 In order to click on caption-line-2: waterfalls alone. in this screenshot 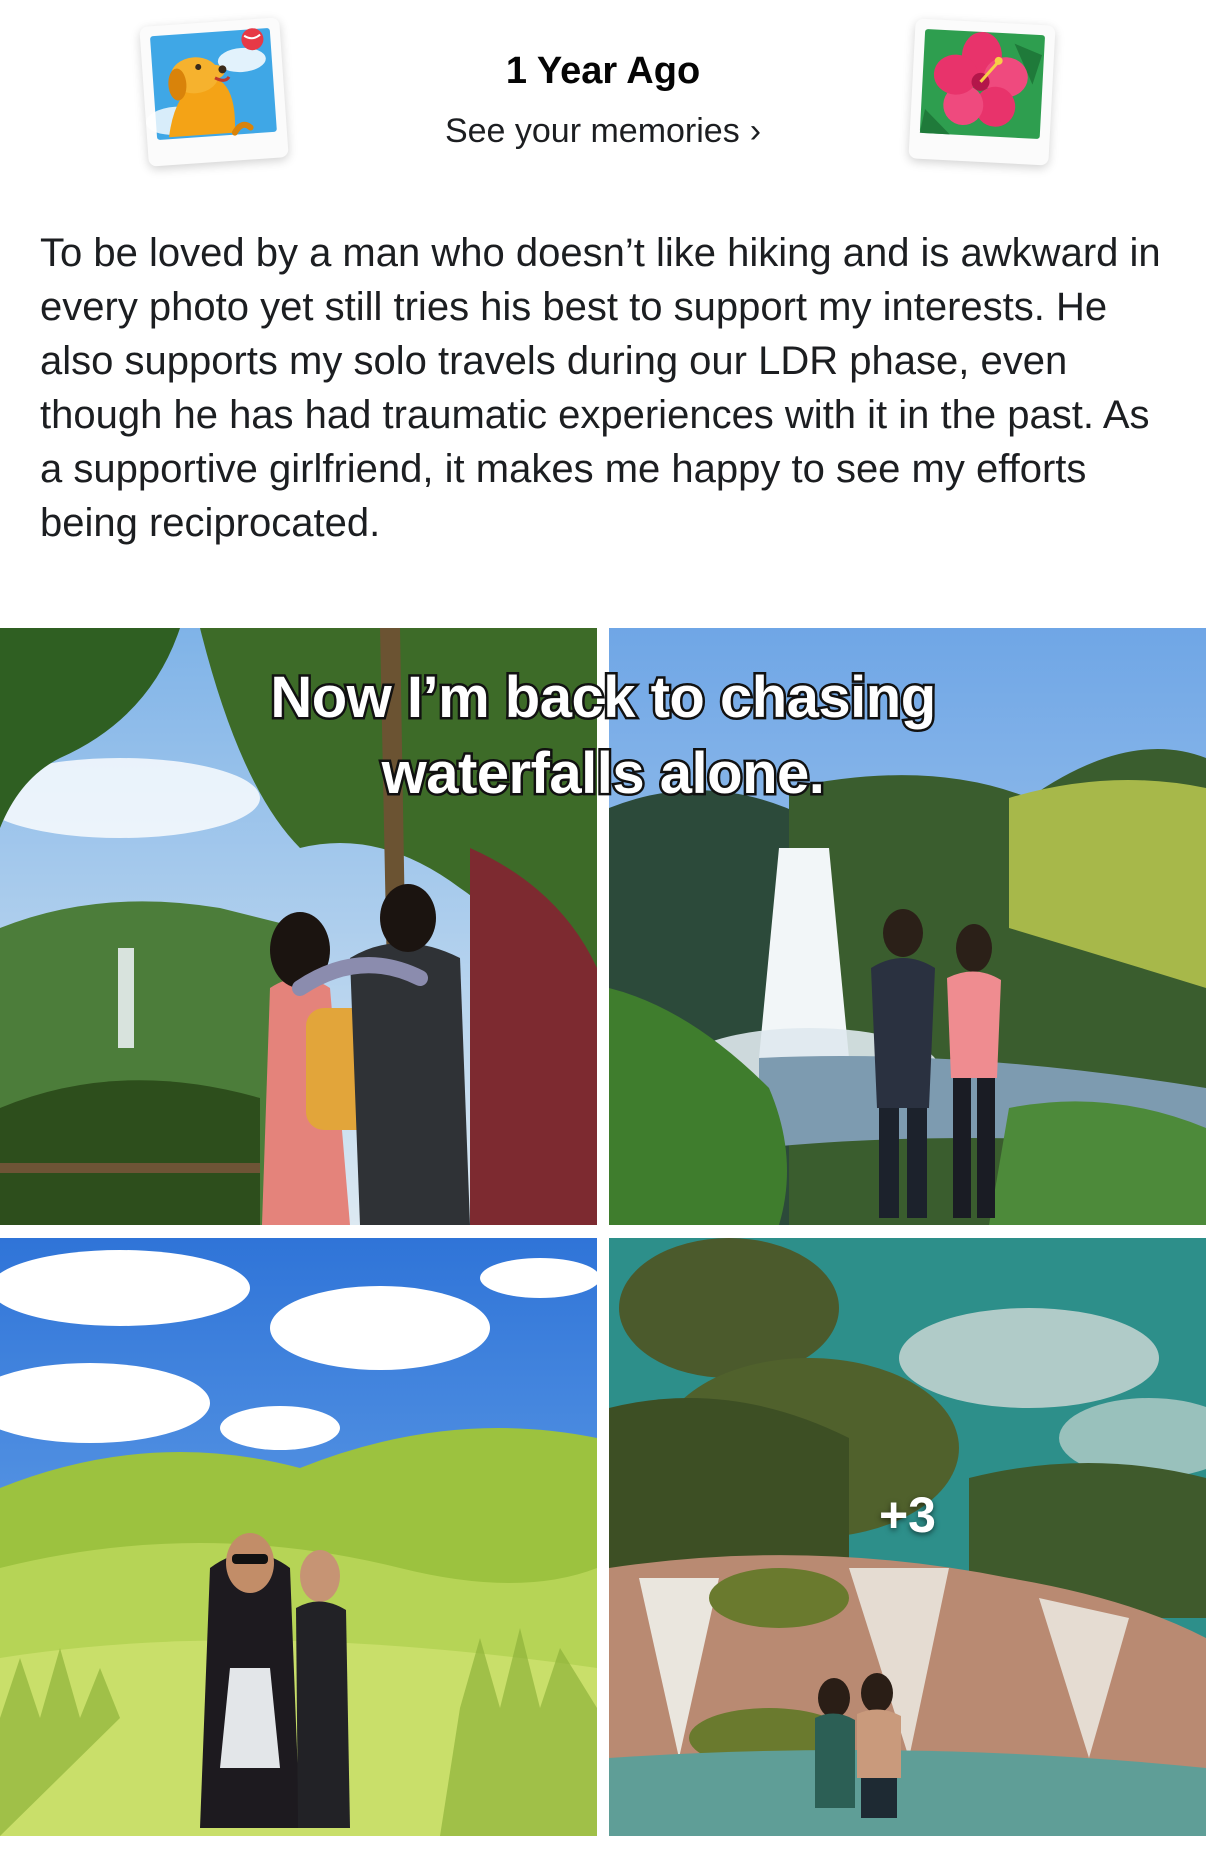, I will do `click(603, 774)`.